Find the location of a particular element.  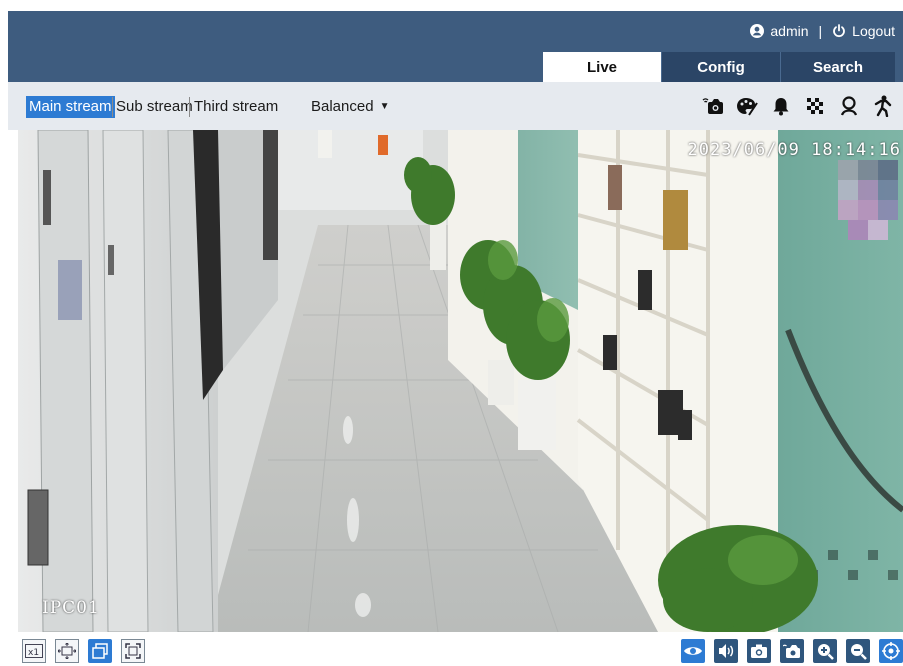

mosaic-icon is located at coordinates (815, 106).